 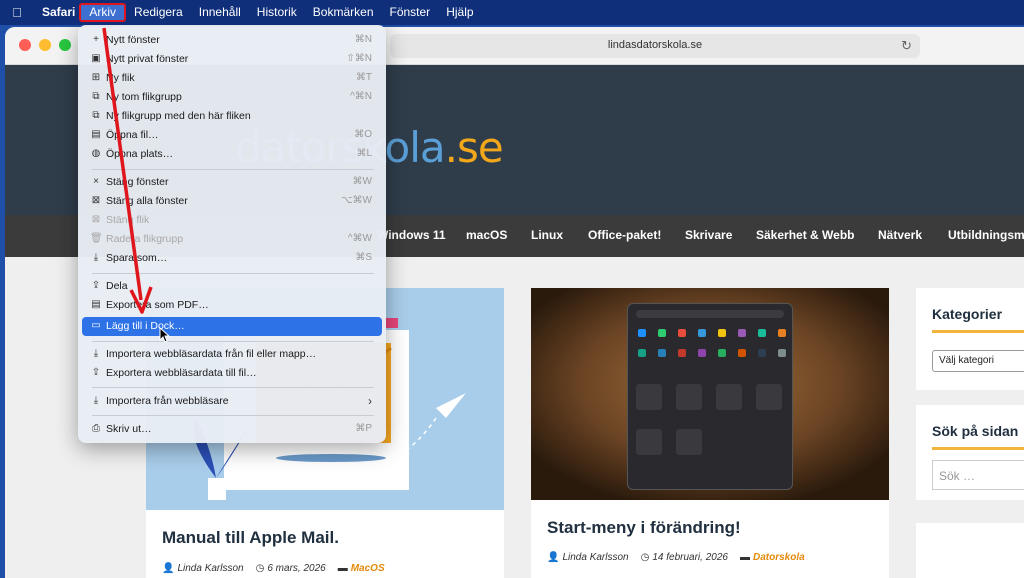 I want to click on nav-skrivare: Skrivare, so click(x=708, y=235).